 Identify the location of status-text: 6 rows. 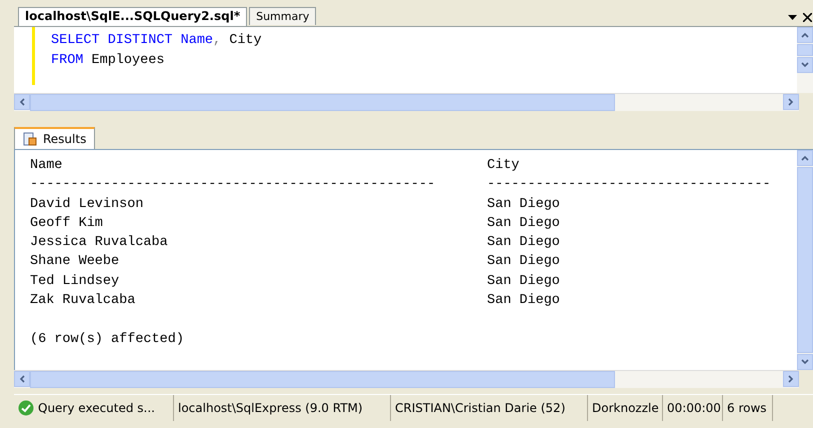
(747, 408).